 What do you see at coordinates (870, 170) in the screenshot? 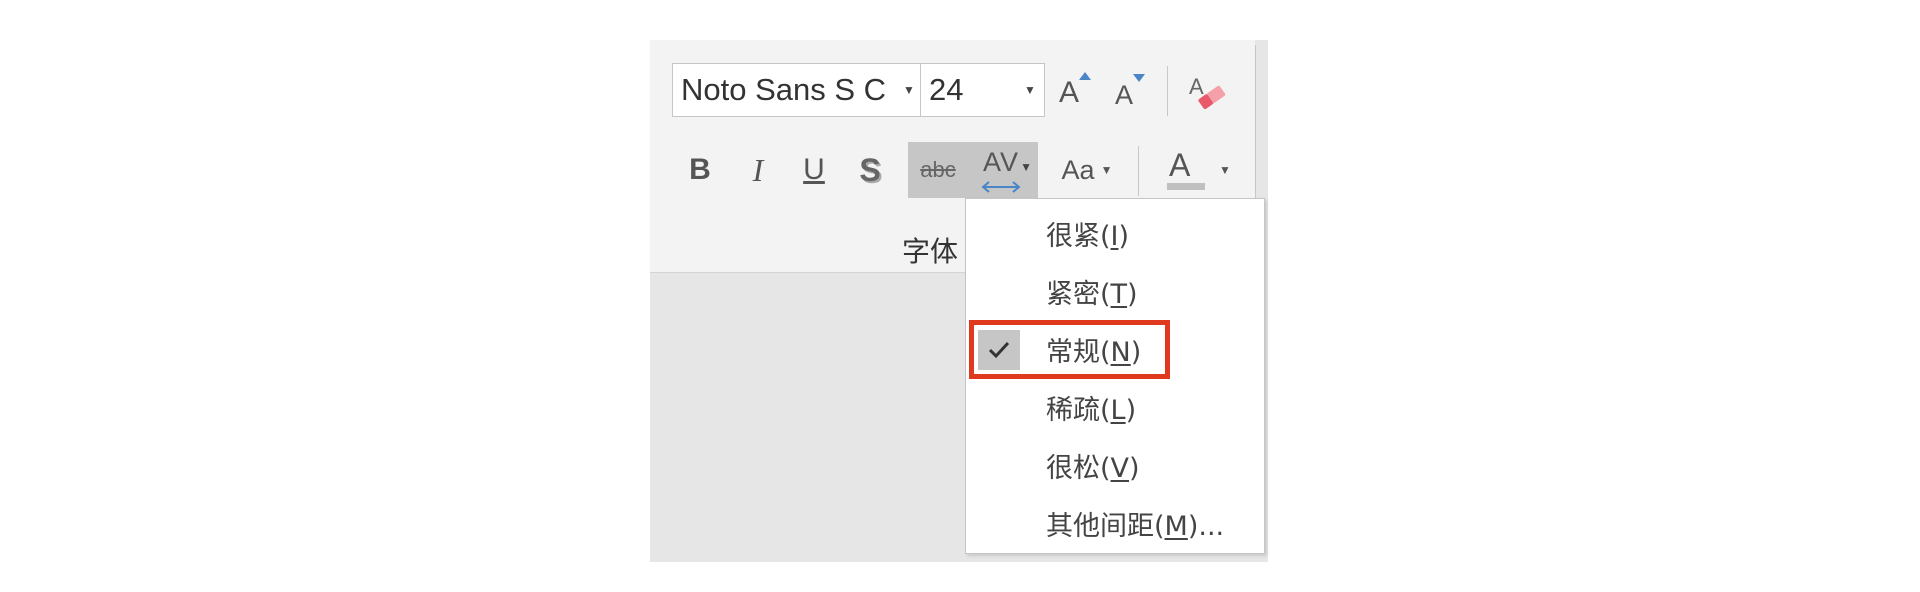
I see `text-shadow-button: S` at bounding box center [870, 170].